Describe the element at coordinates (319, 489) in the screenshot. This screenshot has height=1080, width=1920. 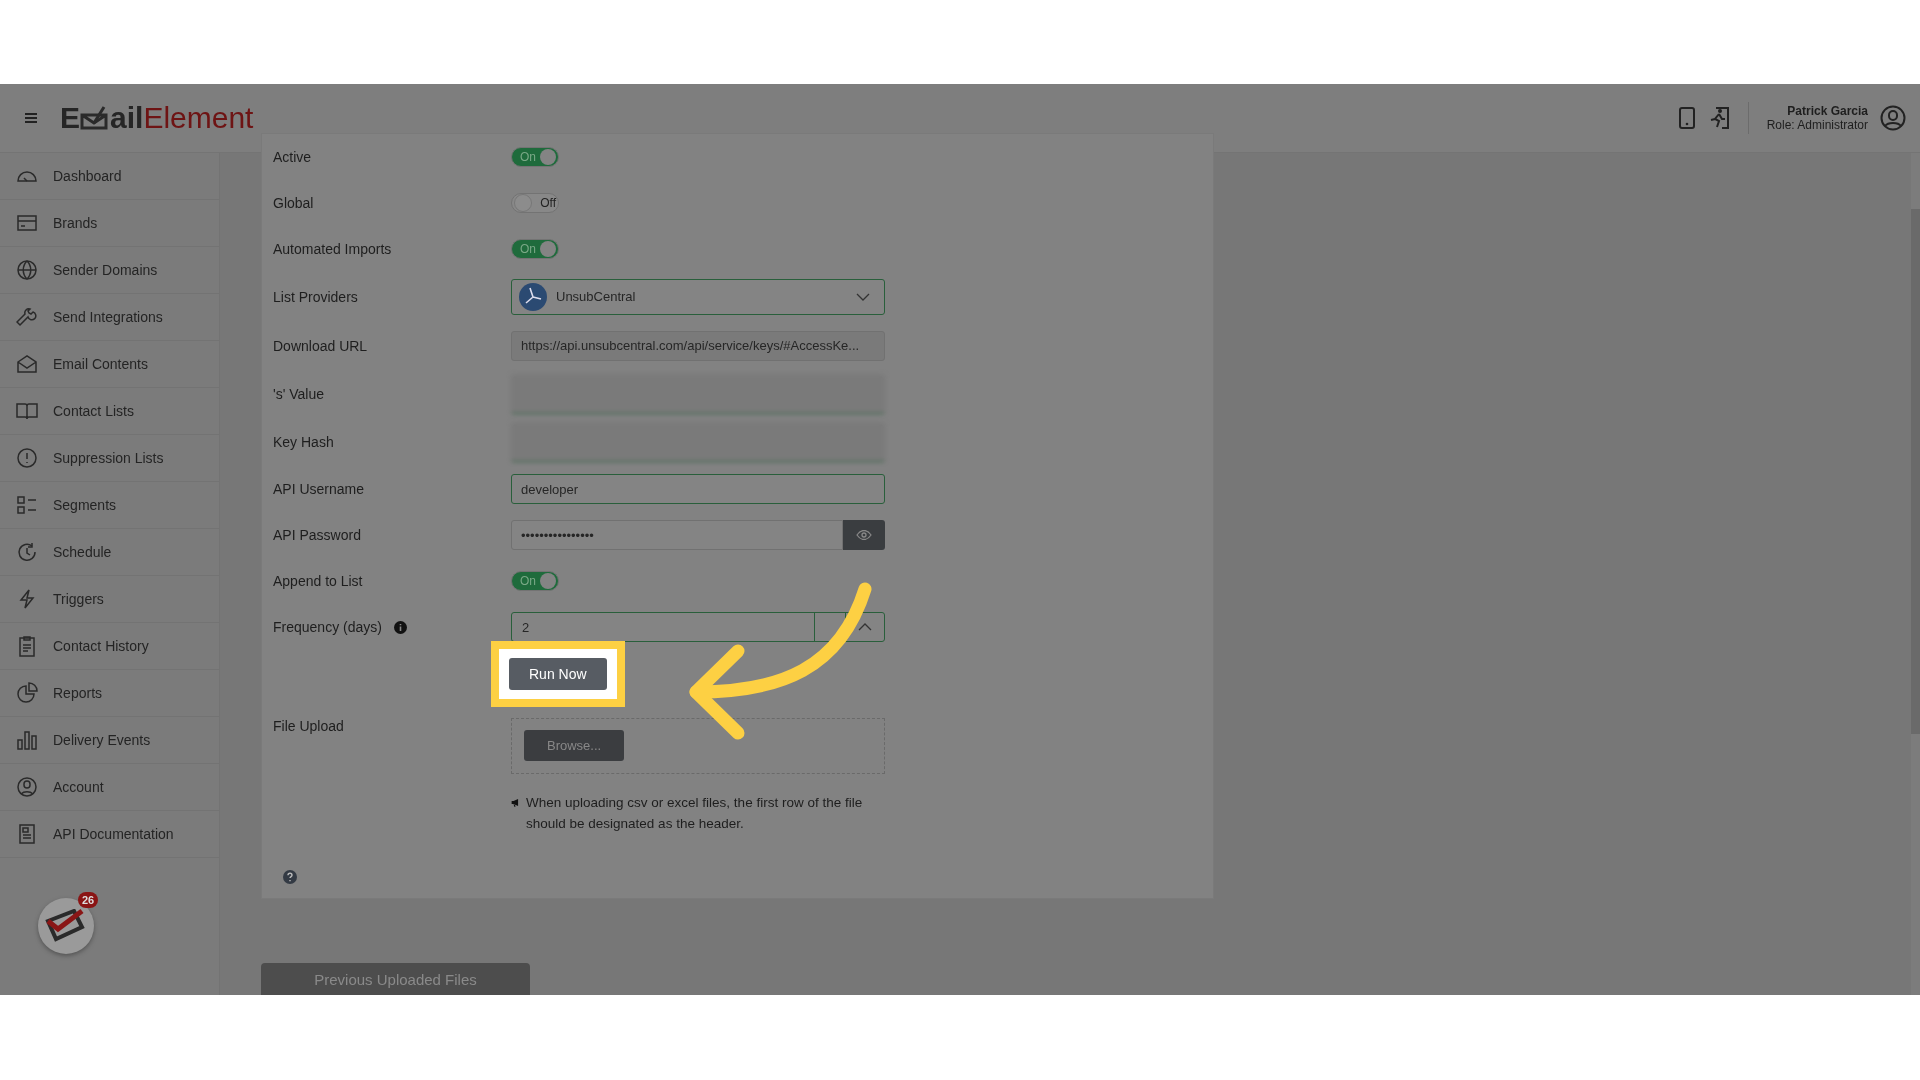
I see `field-label: API Username` at that location.